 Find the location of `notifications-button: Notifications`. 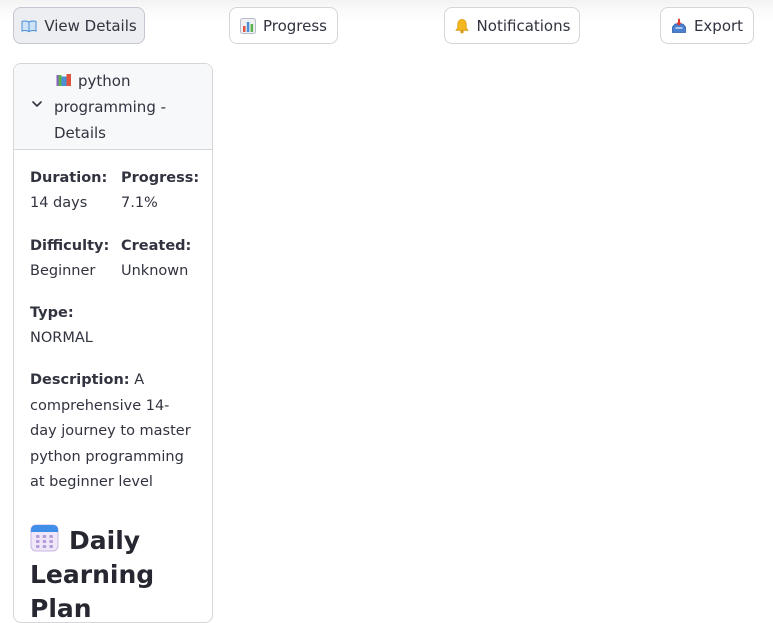

notifications-button: Notifications is located at coordinates (512, 25).